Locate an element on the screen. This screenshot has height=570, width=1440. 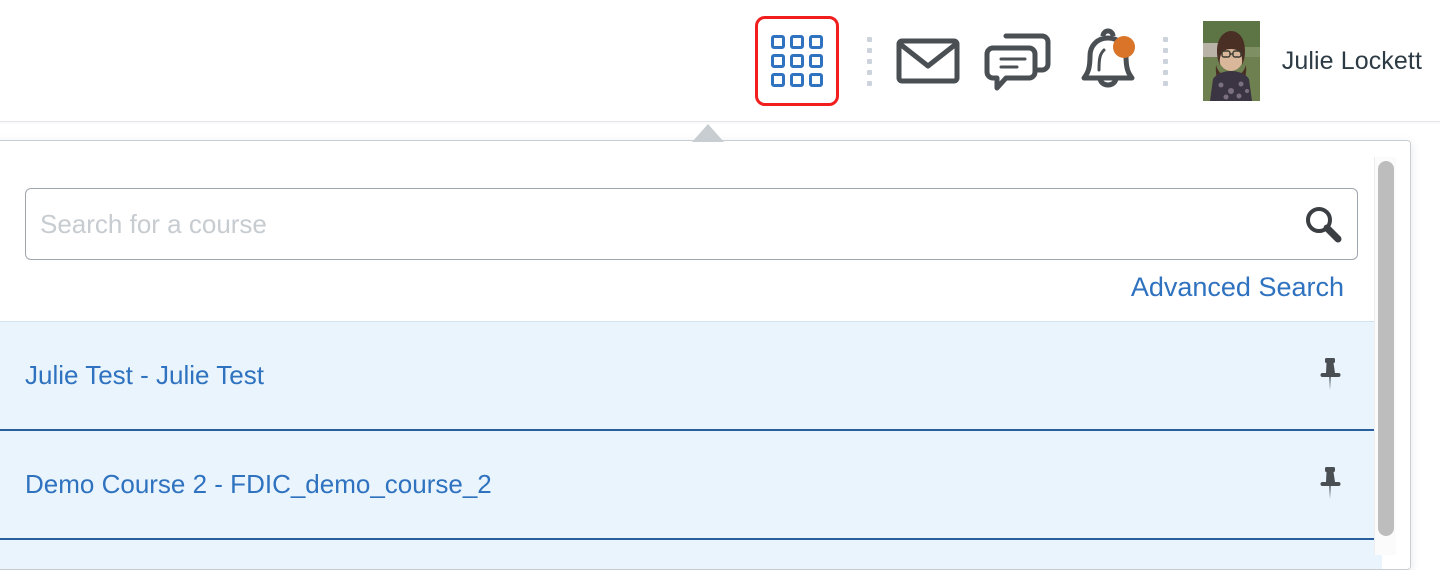
chat-button is located at coordinates (1018, 61).